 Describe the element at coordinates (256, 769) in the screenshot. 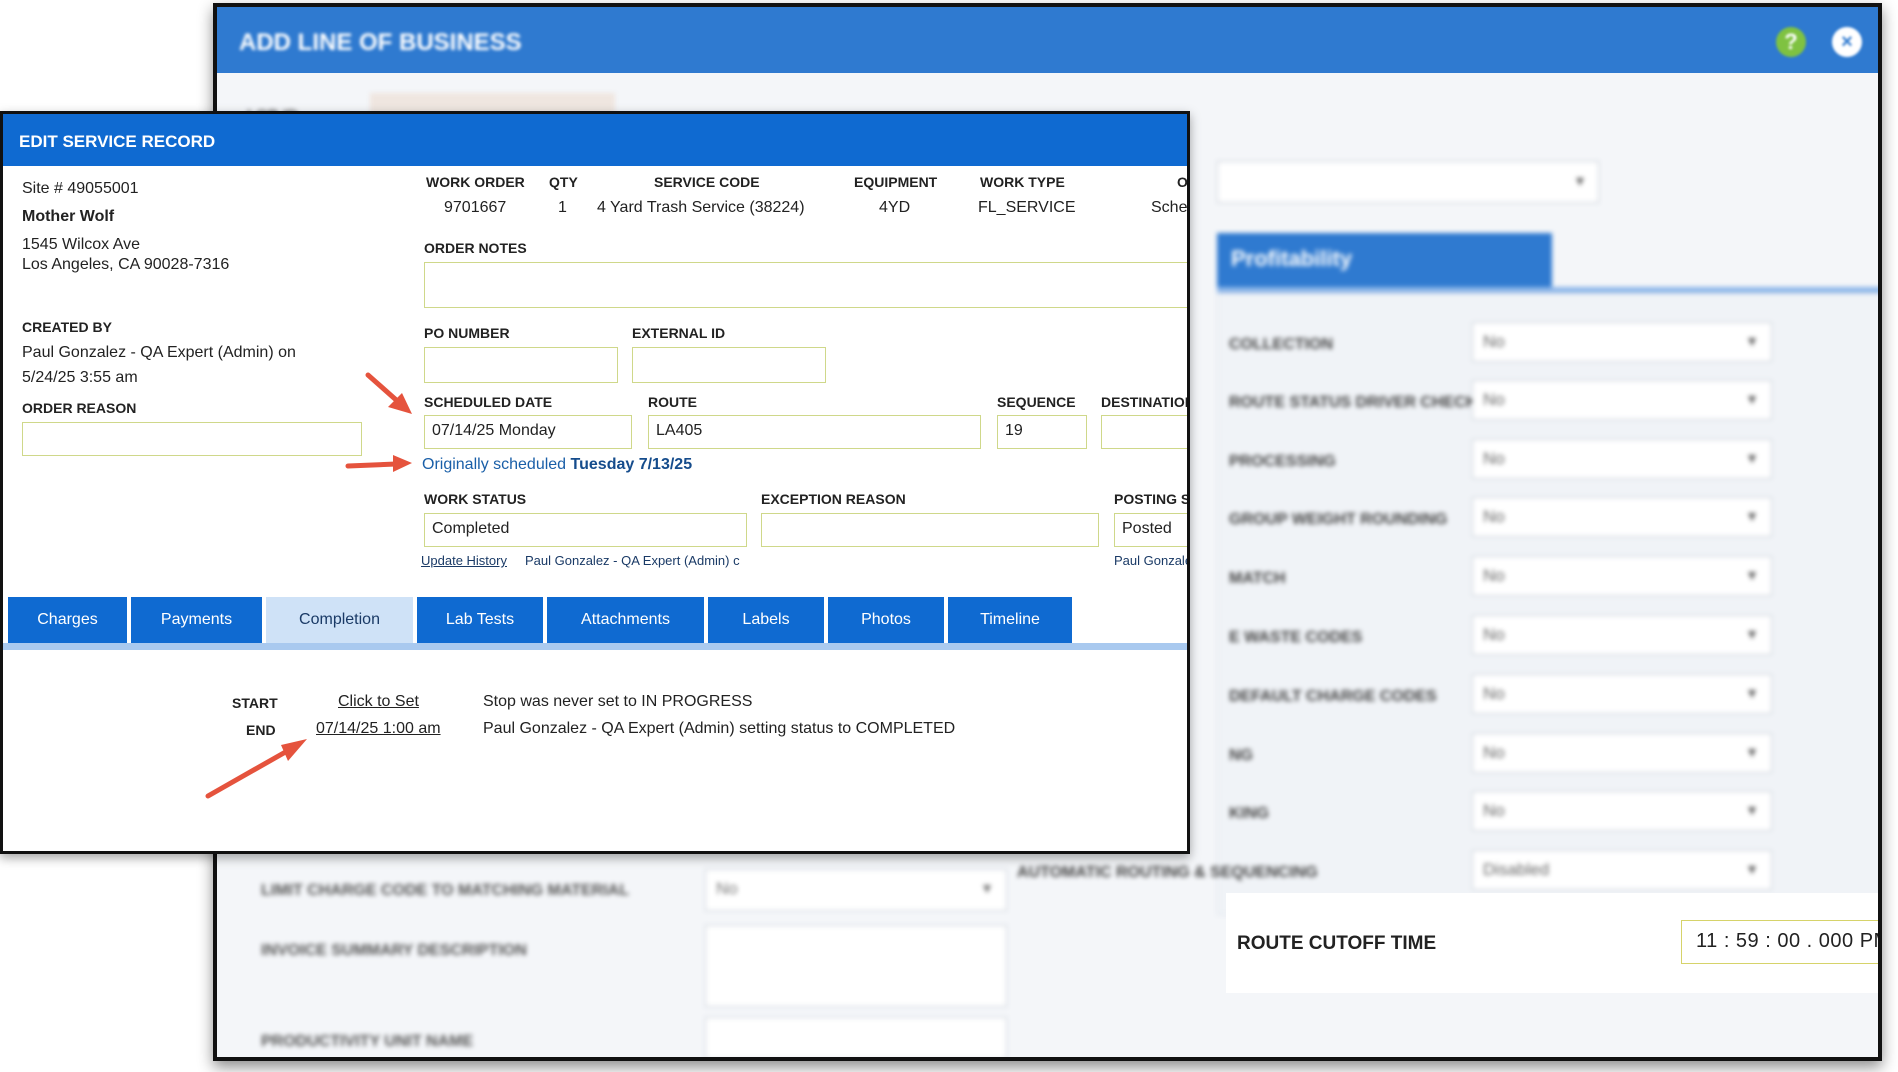

I see `arrow-to-end-date` at that location.